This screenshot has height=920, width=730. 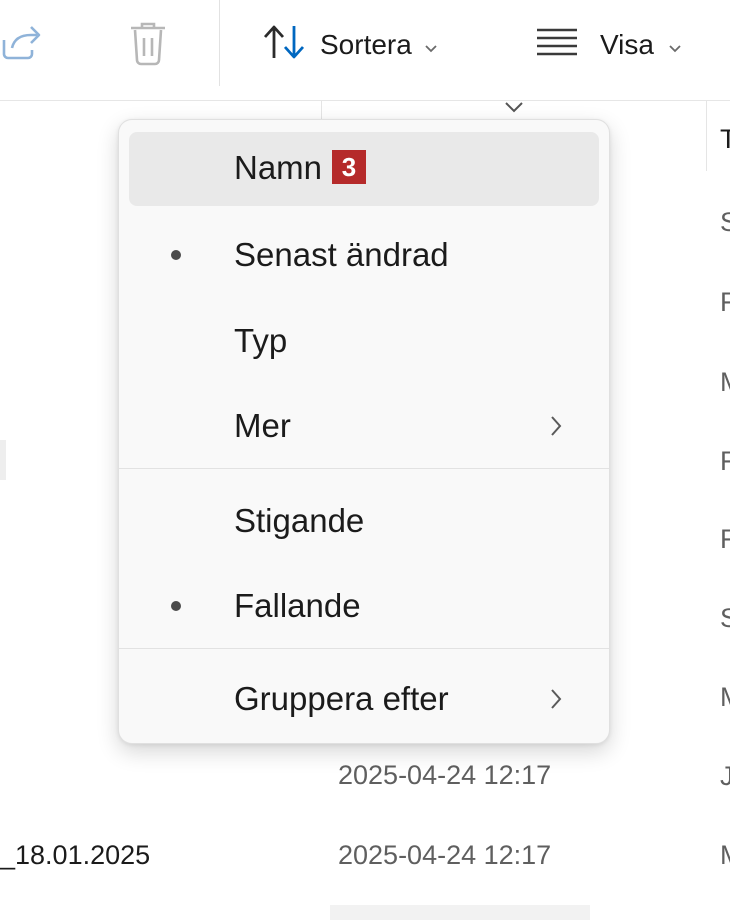 I want to click on toolbar-divider, so click(x=219, y=43).